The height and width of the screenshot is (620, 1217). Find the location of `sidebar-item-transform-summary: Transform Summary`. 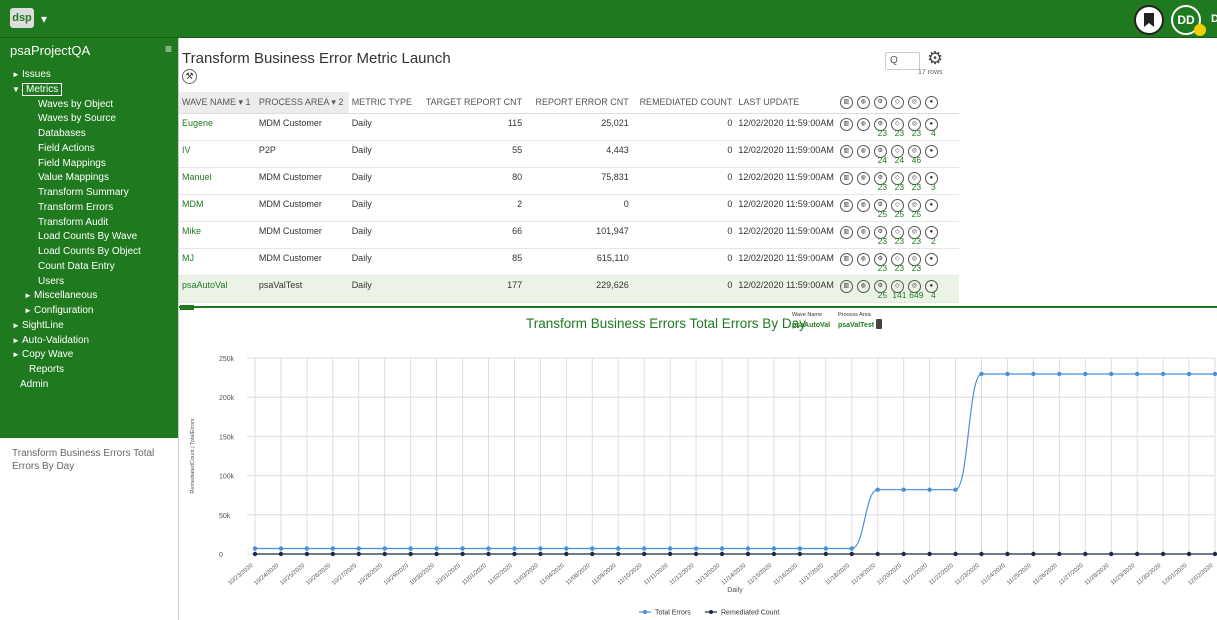

sidebar-item-transform-summary: Transform Summary is located at coordinates (89, 193).